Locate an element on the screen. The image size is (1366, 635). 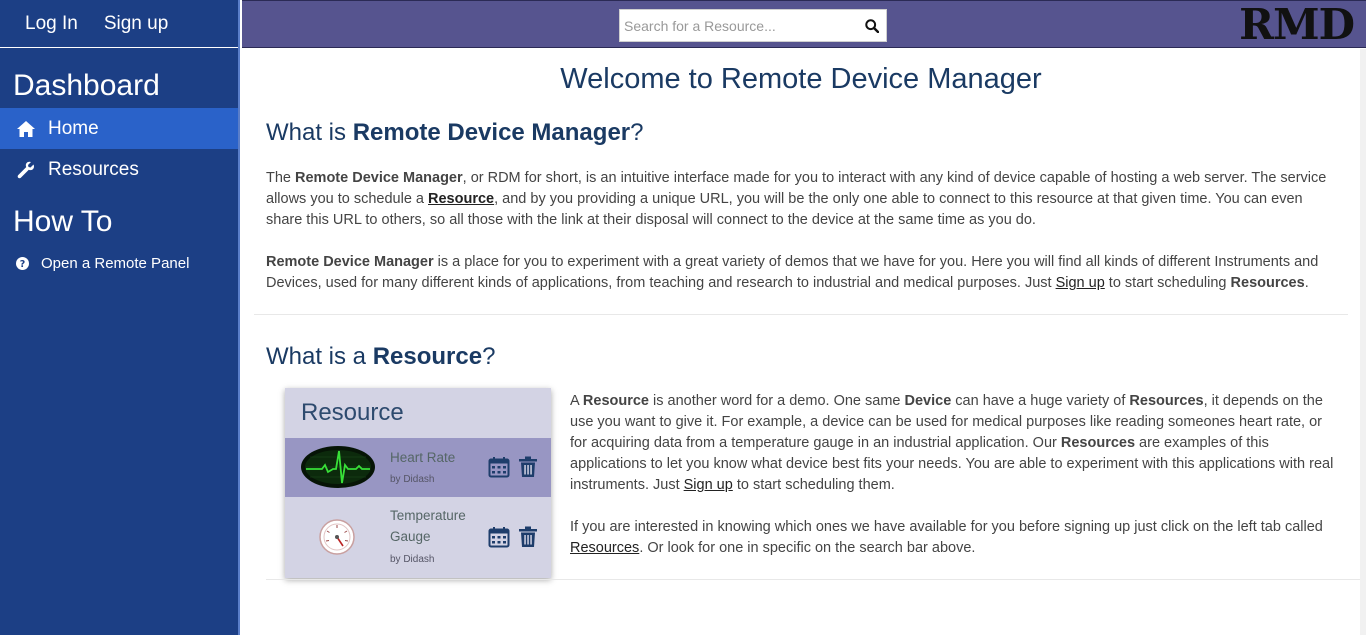
paragraph-text: A is located at coordinates (576, 401).